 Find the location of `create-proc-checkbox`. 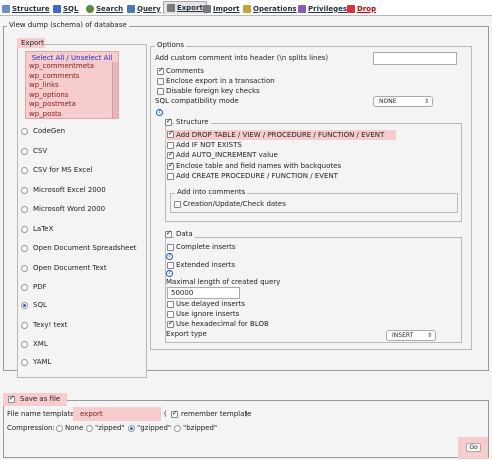

create-proc-checkbox is located at coordinates (170, 176).